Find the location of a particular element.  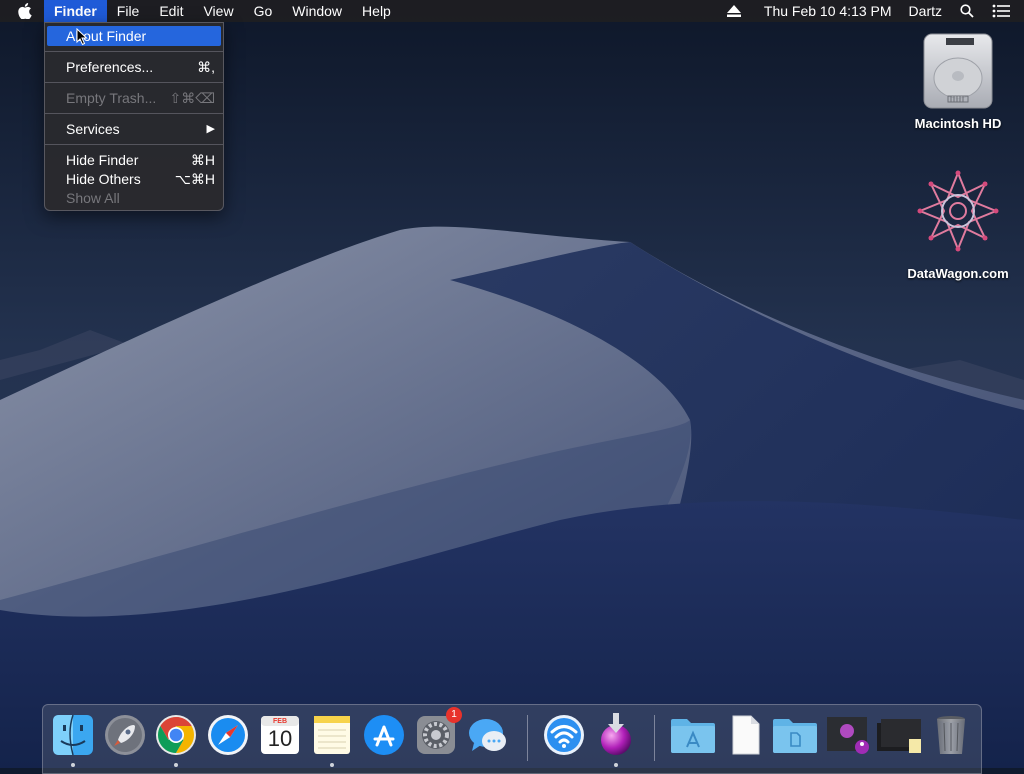

stack-icon is located at coordinates (899, 736).